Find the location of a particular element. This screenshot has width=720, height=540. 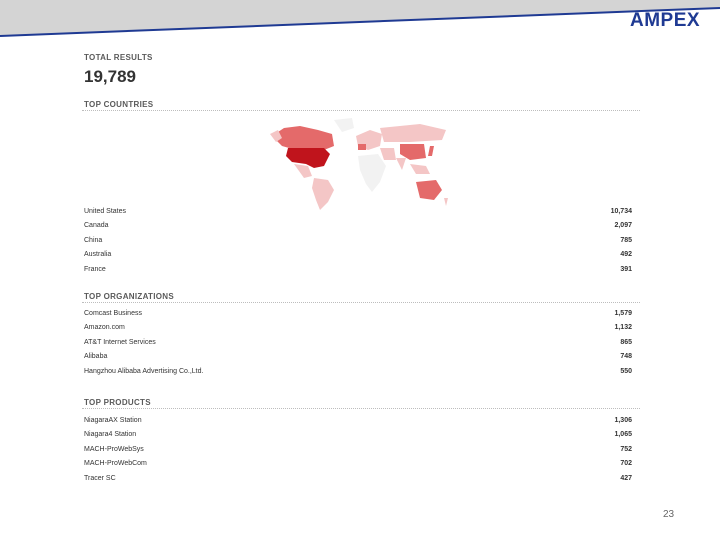

product-name: NiagaraAX Station is located at coordinates (113, 420).